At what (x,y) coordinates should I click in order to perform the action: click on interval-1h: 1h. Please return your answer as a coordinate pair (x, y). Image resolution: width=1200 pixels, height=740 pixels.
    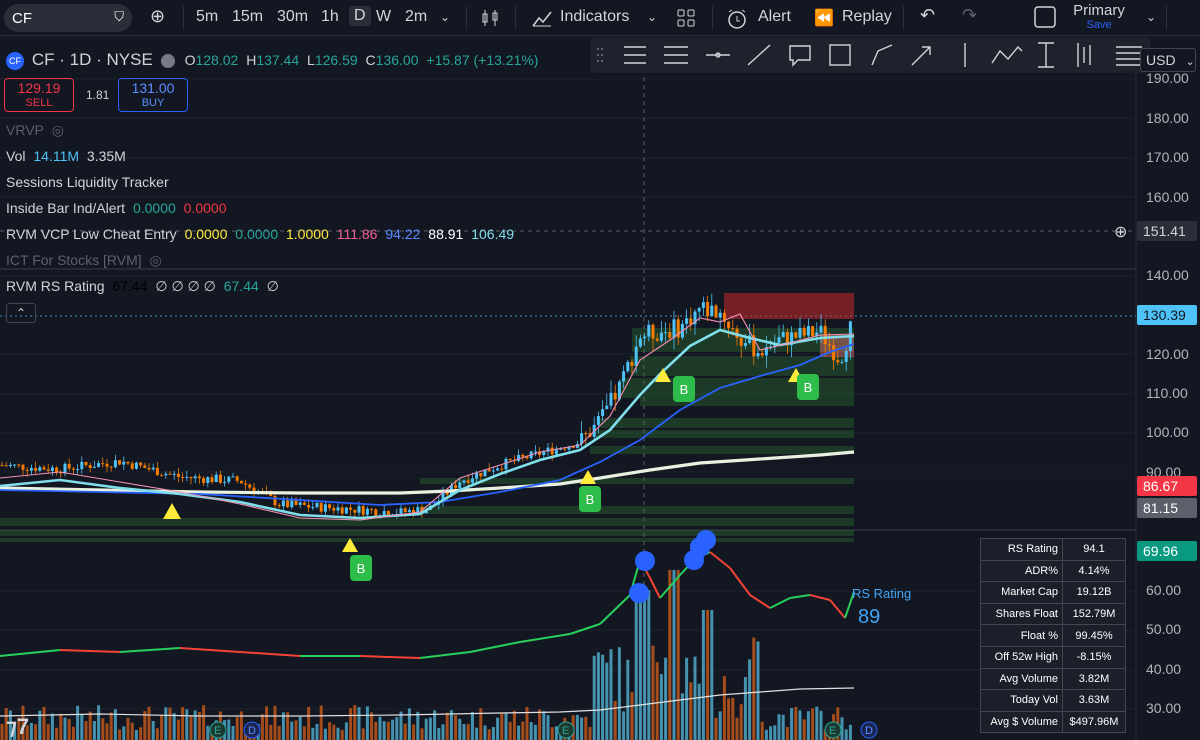
    Looking at the image, I should click on (330, 17).